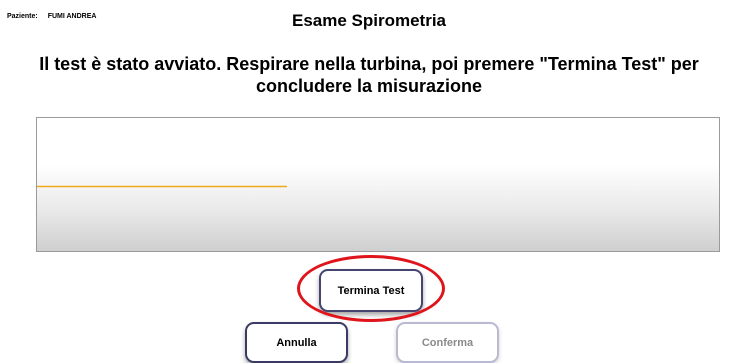  What do you see at coordinates (162, 186) in the screenshot?
I see `spirometry-chart-svg` at bounding box center [162, 186].